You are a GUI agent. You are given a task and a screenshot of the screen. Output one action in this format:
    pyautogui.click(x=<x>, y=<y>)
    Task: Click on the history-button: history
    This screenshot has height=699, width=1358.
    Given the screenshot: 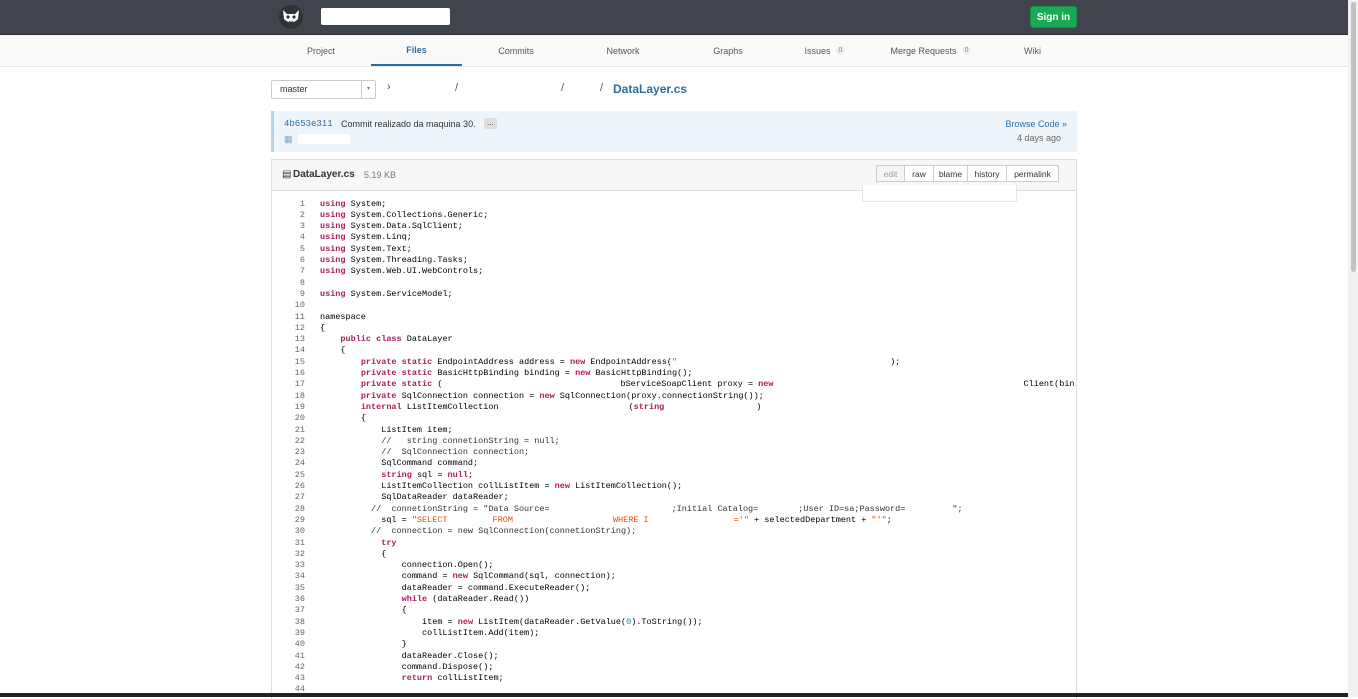 What is the action you would take?
    pyautogui.click(x=987, y=173)
    